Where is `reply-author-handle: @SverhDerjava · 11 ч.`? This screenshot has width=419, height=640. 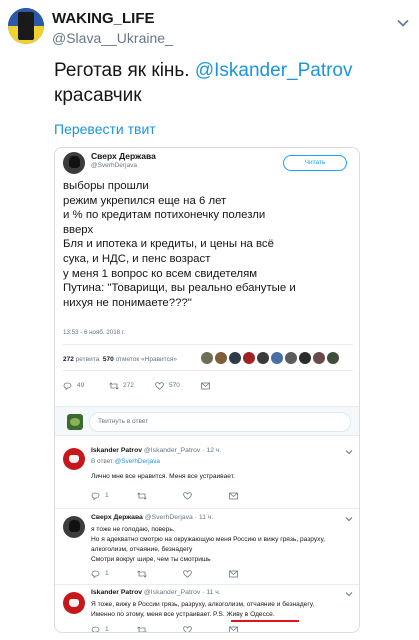 reply-author-handle: @SverhDerjava · 11 ч. is located at coordinates (179, 517).